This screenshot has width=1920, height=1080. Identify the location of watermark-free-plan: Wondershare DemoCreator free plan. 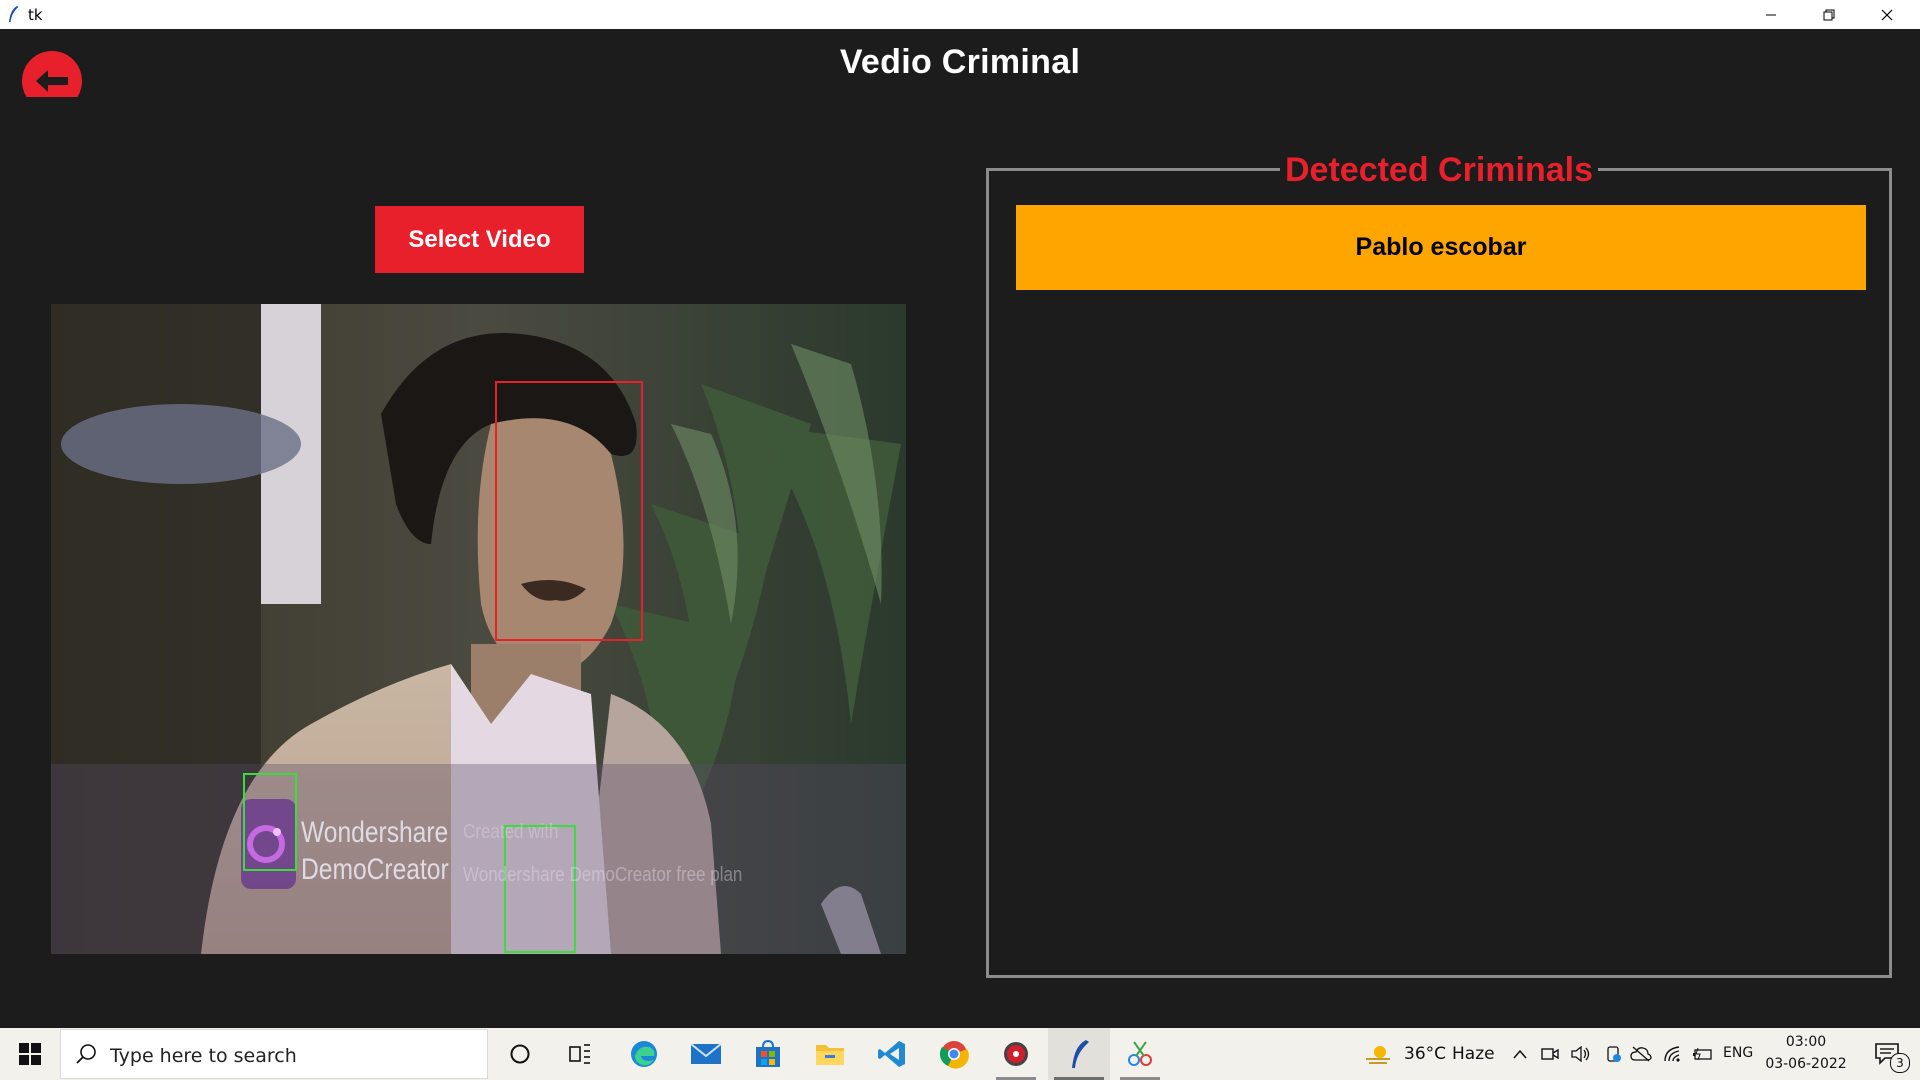
(603, 875).